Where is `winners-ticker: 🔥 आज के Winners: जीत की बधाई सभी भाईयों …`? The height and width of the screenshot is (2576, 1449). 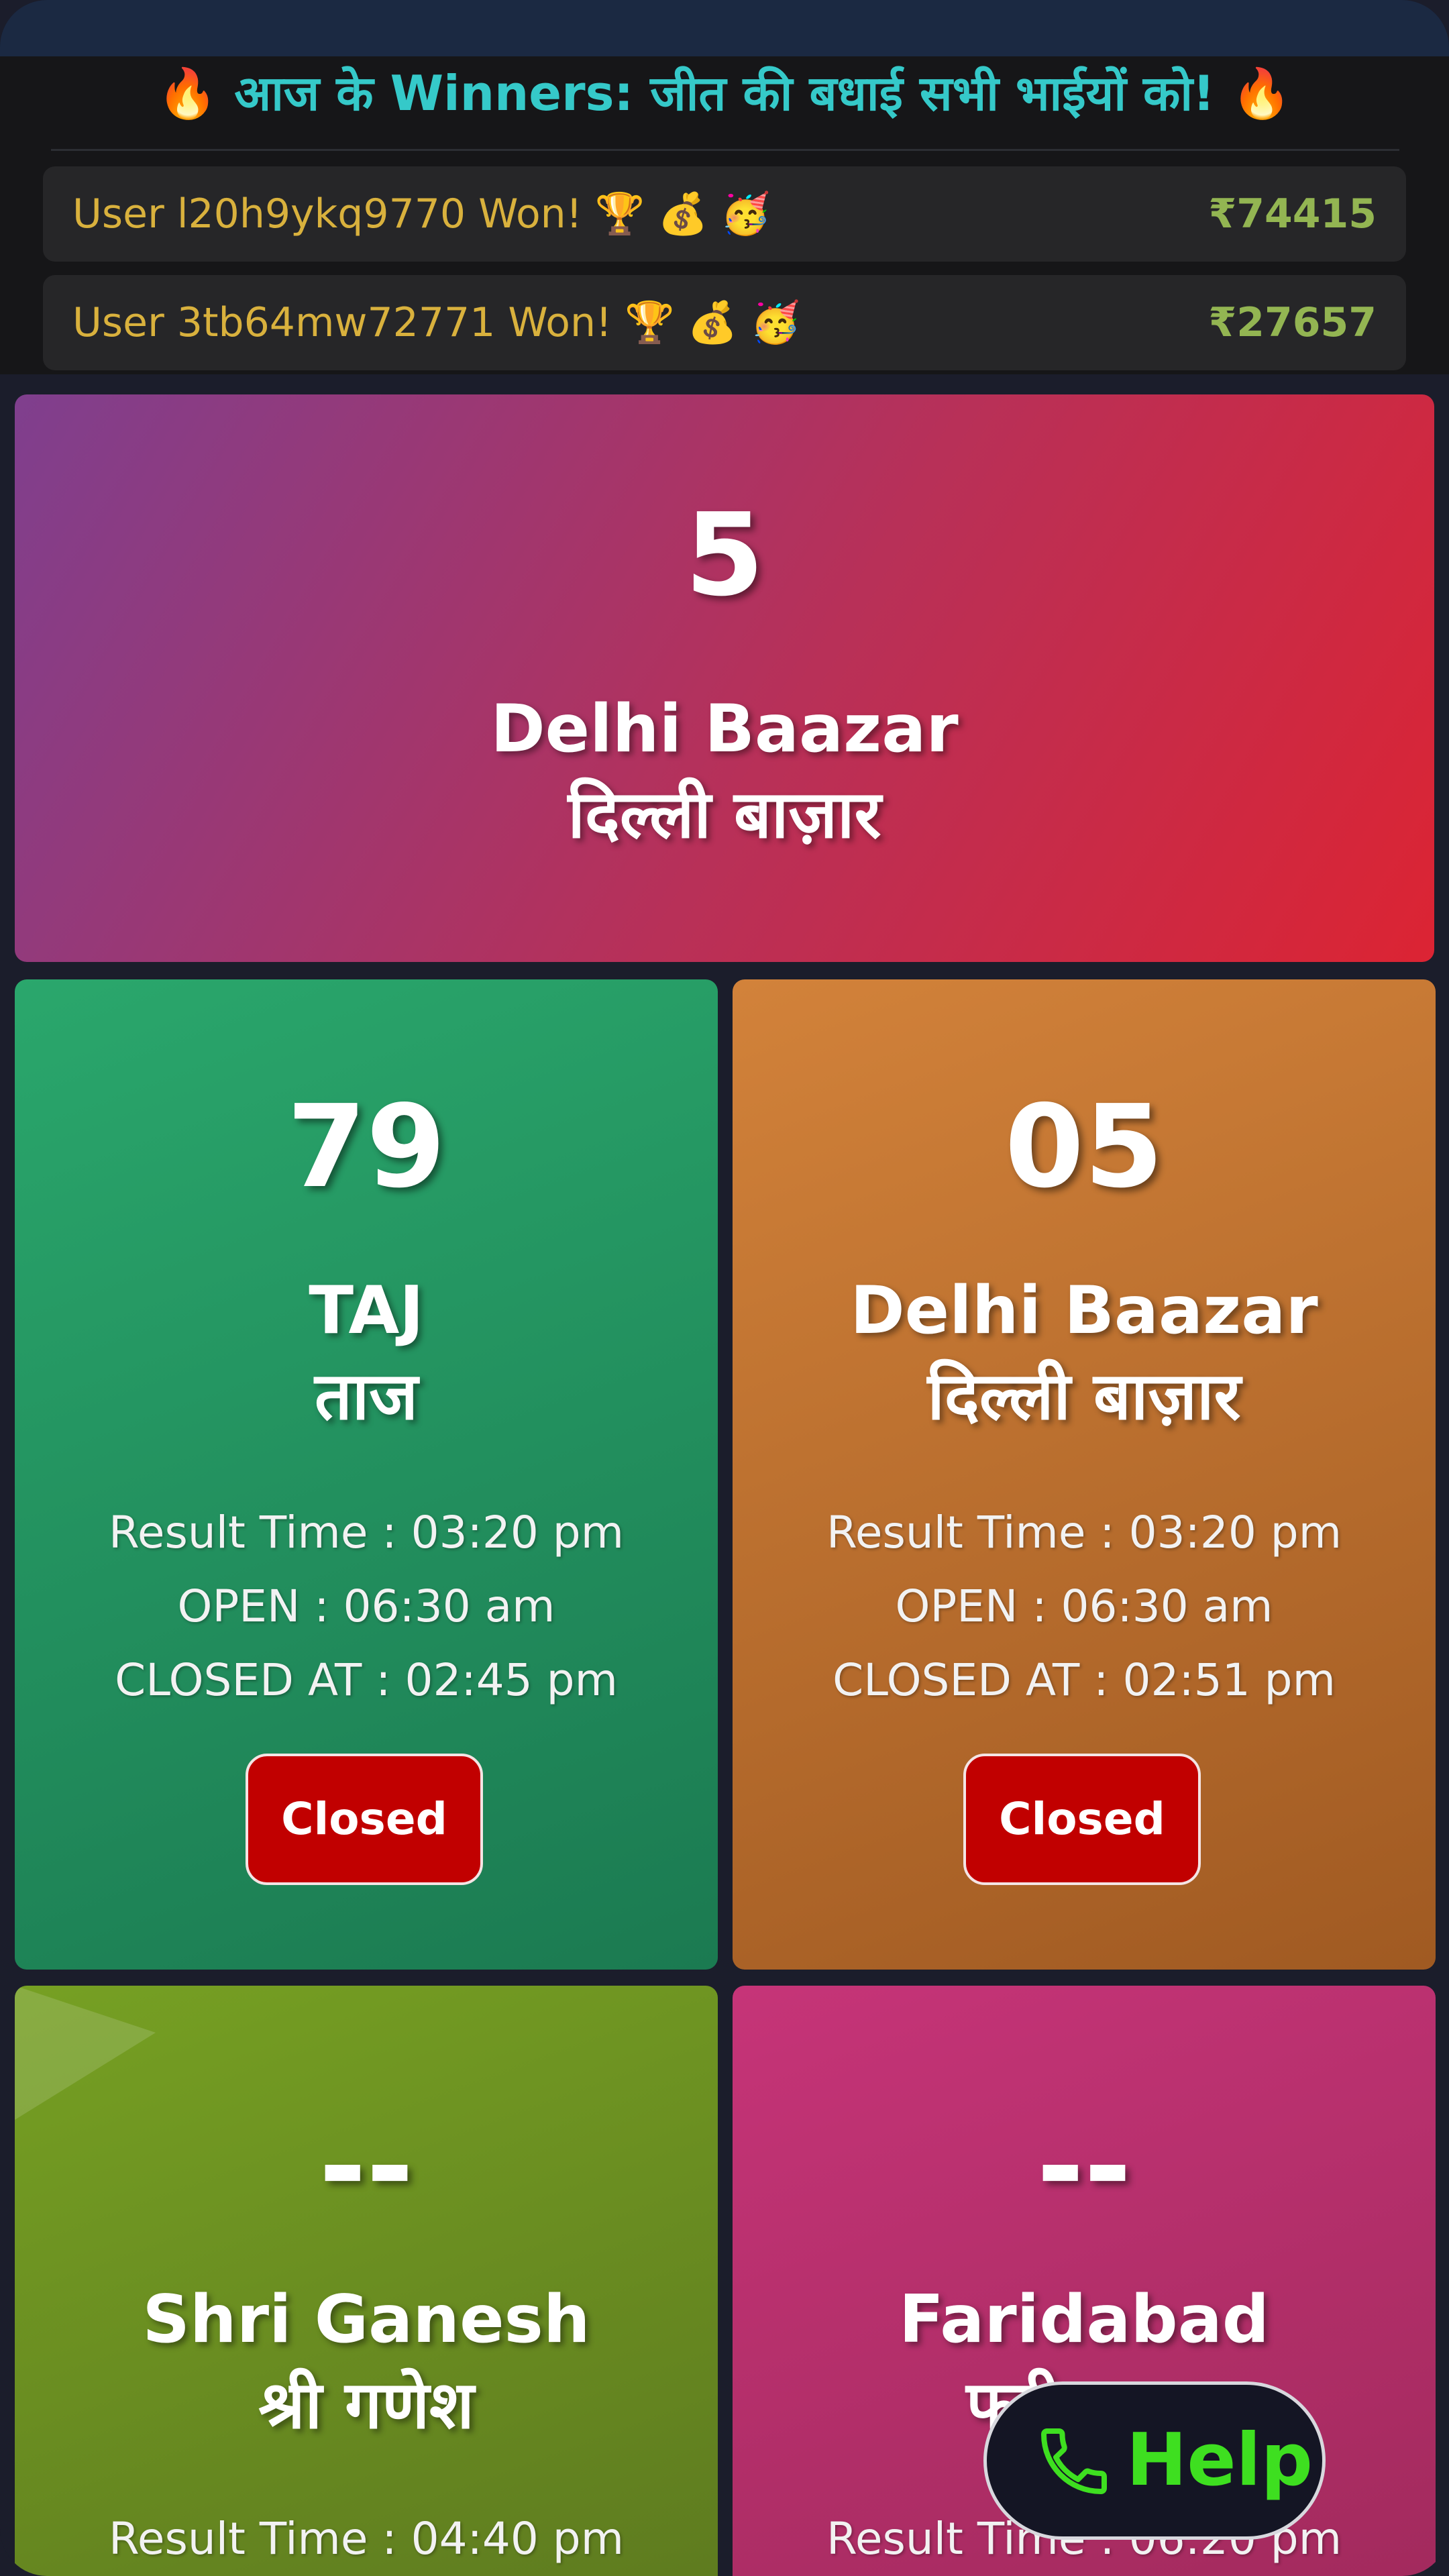 winners-ticker: 🔥 आज के Winners: जीत की बधाई सभी भाईयों … is located at coordinates (724, 215).